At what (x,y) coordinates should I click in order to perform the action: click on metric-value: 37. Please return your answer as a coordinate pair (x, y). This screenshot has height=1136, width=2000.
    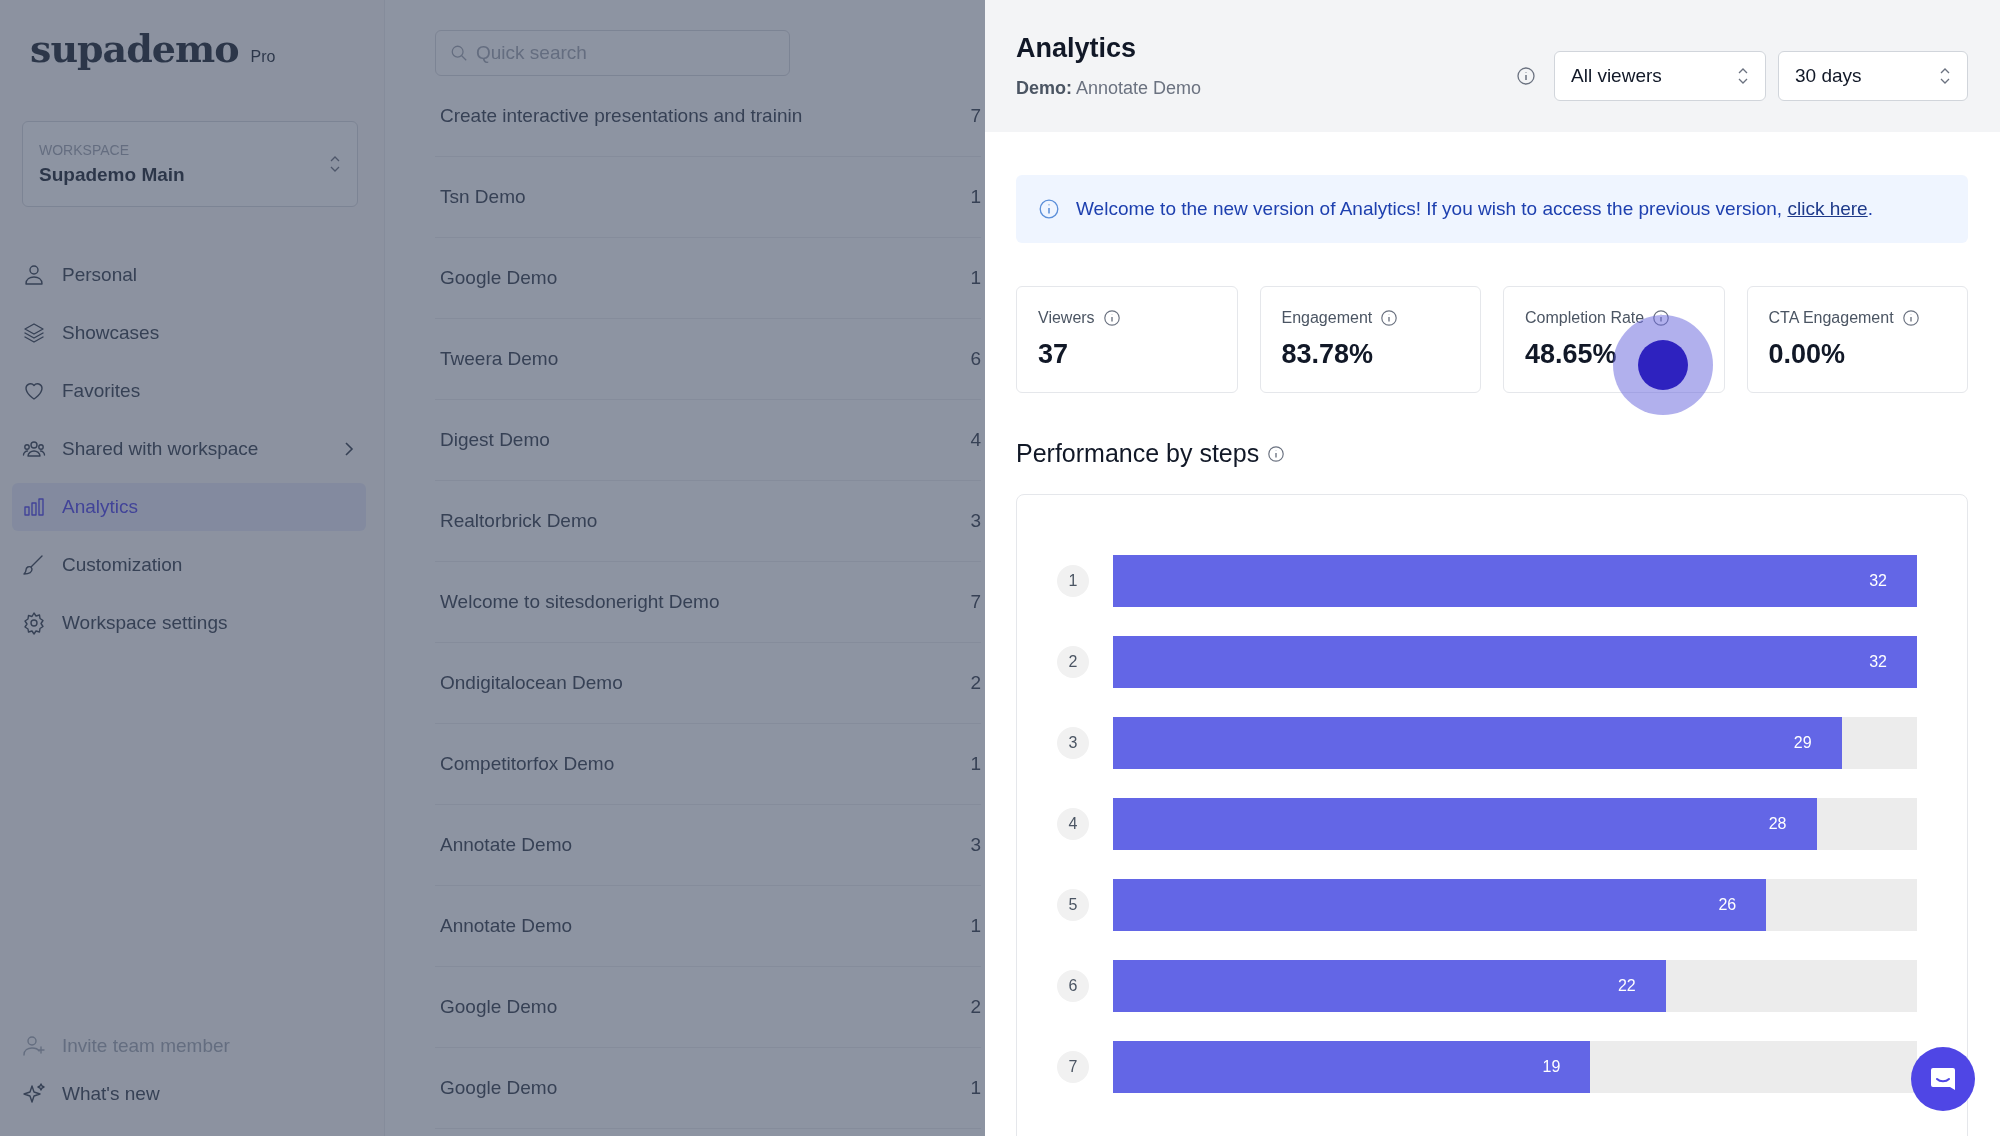
    Looking at the image, I should click on (1054, 354).